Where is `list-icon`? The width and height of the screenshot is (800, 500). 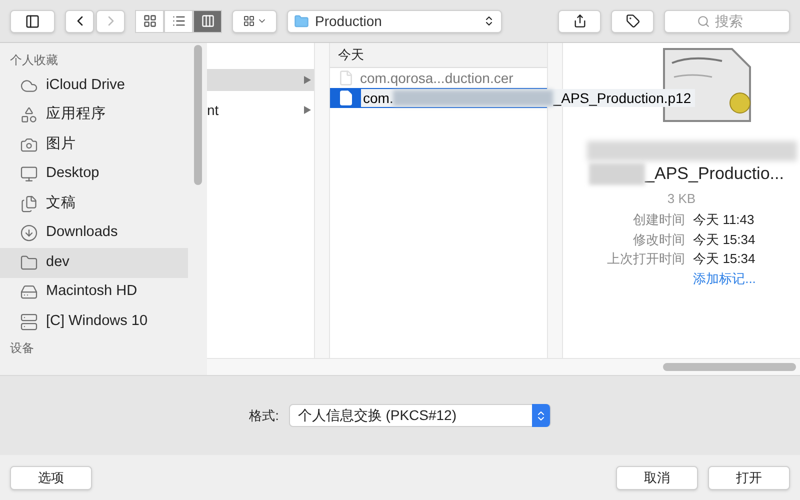
list-icon is located at coordinates (179, 21).